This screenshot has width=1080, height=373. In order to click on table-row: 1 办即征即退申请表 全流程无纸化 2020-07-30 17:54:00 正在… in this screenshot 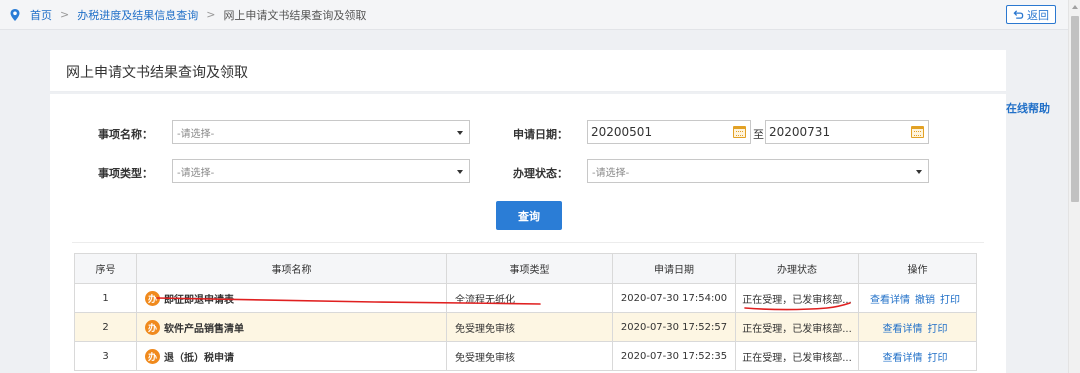, I will do `click(525, 298)`.